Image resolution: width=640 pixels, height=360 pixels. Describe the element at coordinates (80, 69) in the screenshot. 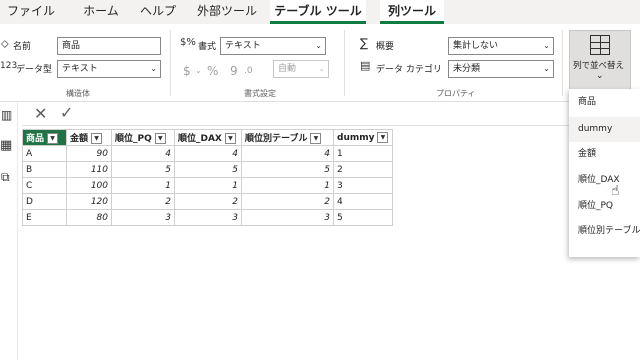

I see `datatype-value: テキスト` at that location.